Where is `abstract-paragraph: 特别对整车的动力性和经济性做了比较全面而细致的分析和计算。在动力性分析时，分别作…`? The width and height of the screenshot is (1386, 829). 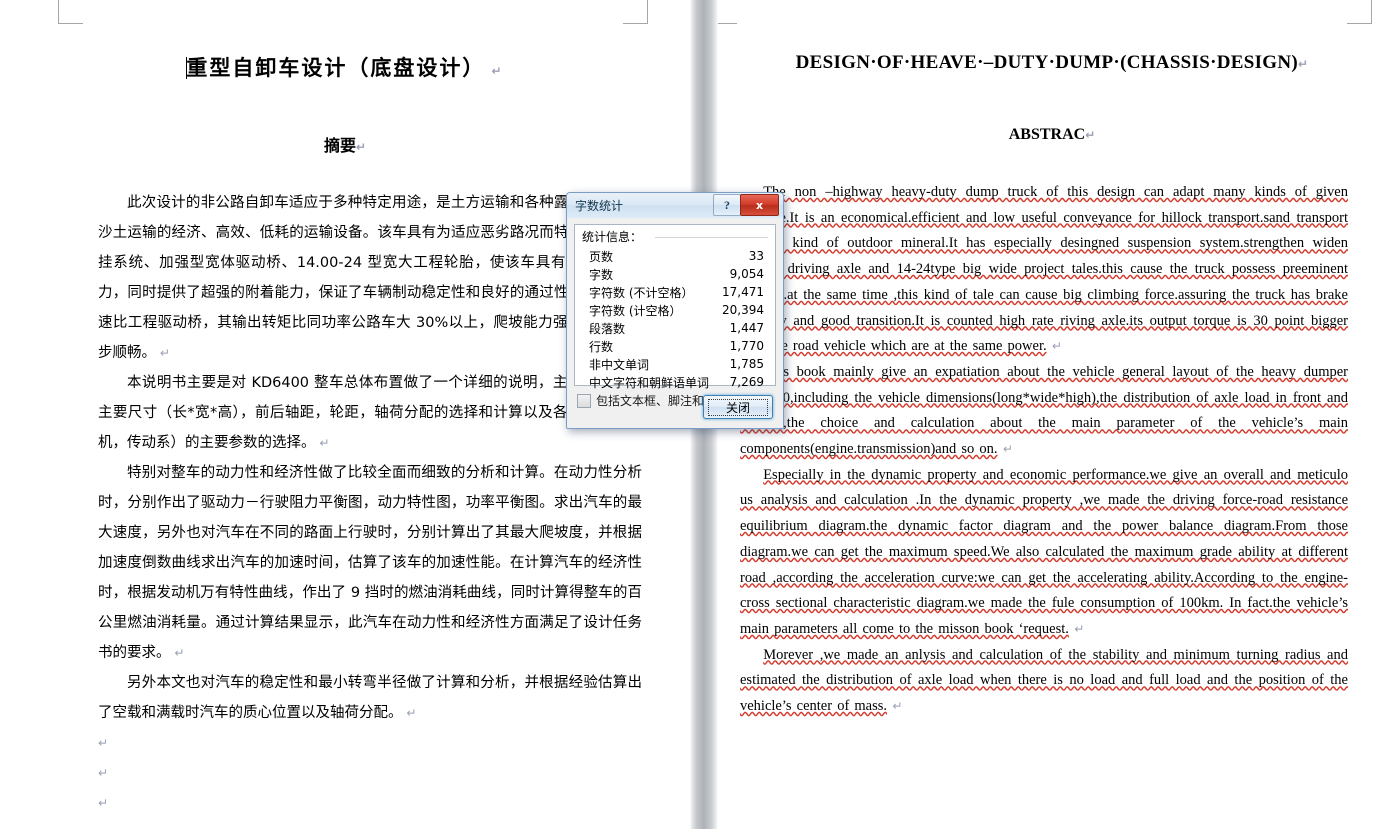
abstract-paragraph: 特别对整车的动力性和经济性做了比较全面而细致的分析和计算。在动力性分析时，分别作… is located at coordinates (345, 563).